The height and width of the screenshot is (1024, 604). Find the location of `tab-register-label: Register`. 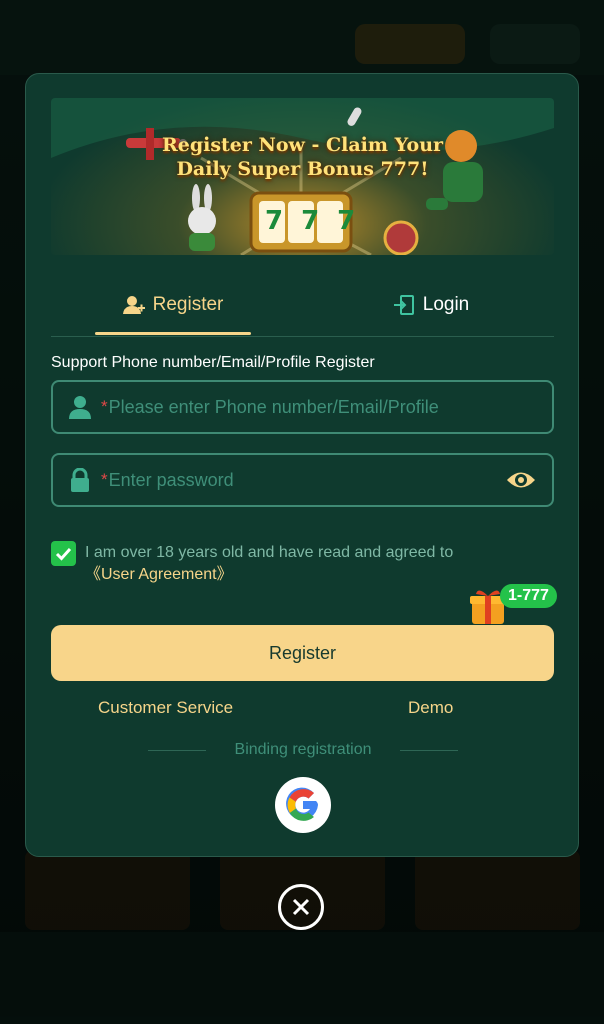

tab-register-label: Register is located at coordinates (188, 304).